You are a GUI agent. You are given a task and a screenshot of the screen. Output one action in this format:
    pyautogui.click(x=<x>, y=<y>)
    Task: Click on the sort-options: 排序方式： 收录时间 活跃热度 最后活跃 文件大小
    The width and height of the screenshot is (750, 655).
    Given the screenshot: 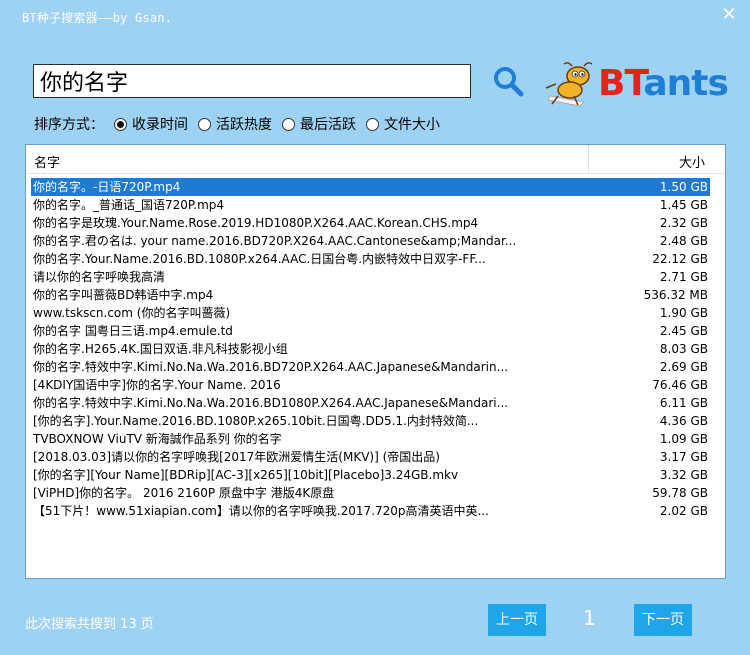 What is the action you would take?
    pyautogui.click(x=242, y=124)
    